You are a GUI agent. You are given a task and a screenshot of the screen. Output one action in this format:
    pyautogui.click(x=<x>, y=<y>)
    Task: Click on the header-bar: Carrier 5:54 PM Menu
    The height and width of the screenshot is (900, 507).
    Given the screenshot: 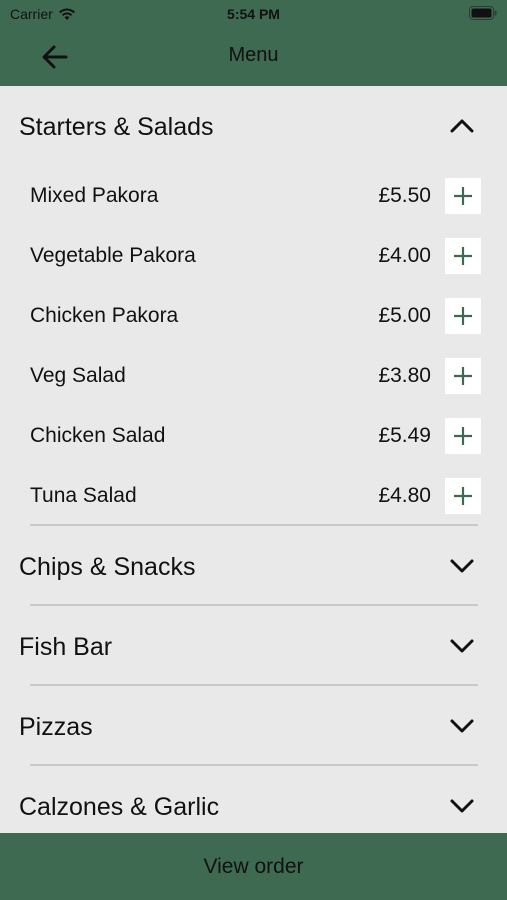 What is the action you would take?
    pyautogui.click(x=253, y=43)
    